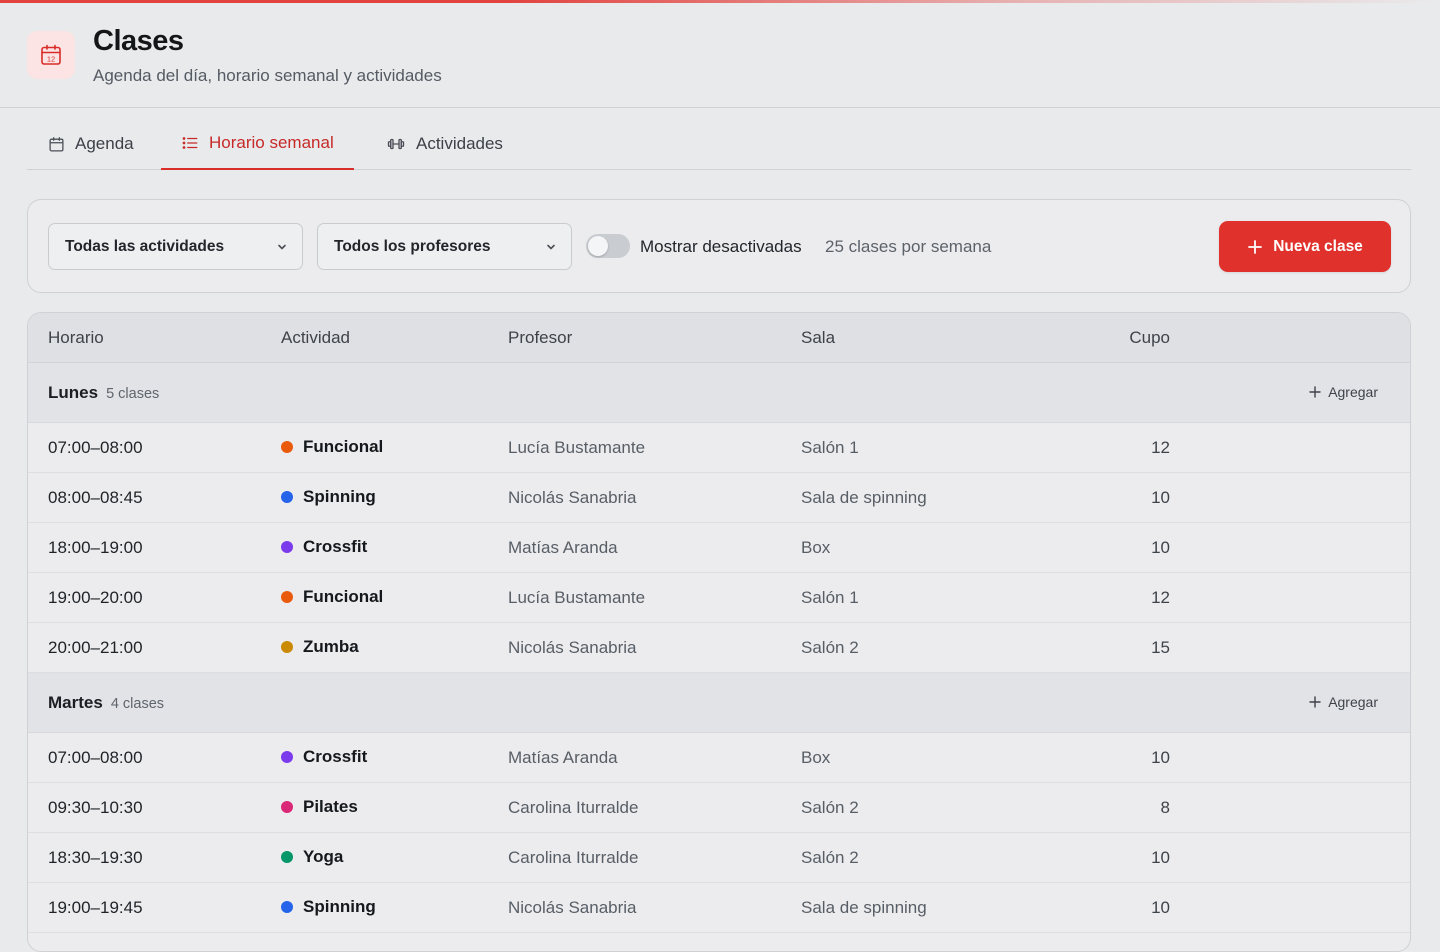 This screenshot has width=1440, height=952. I want to click on teacher-select: Todos los profesores, so click(444, 246).